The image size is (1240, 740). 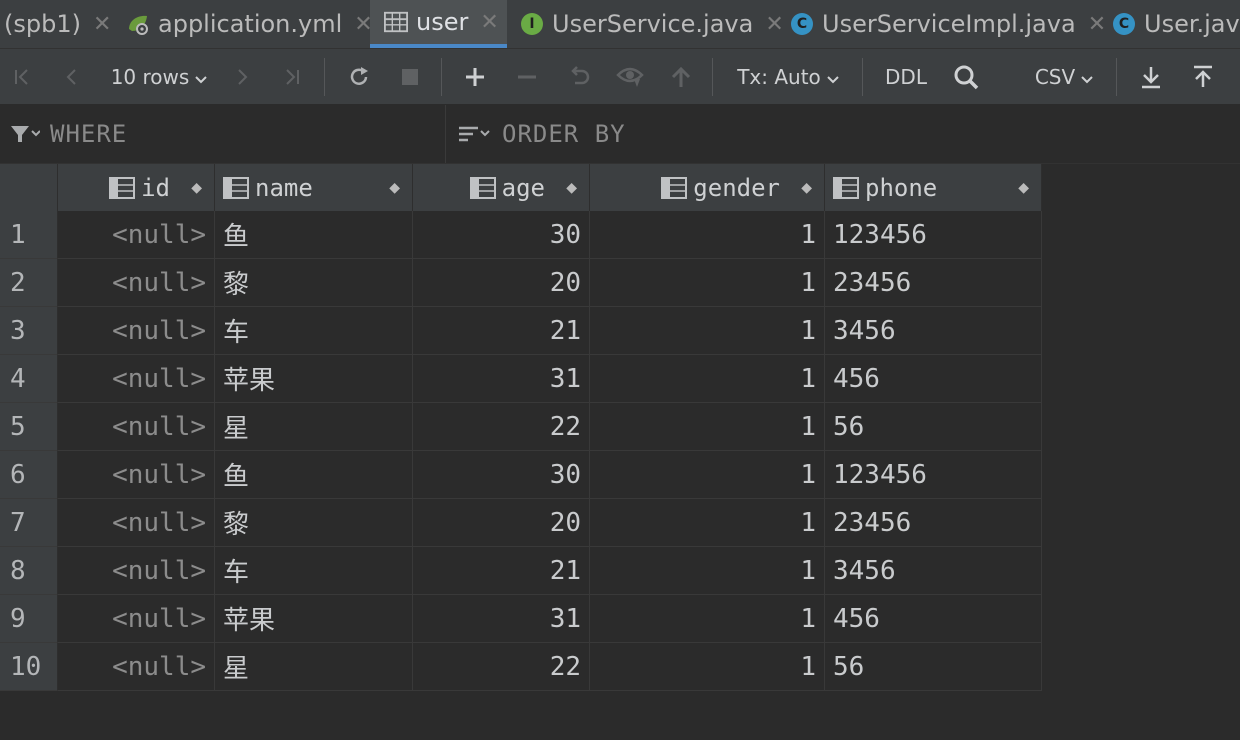 What do you see at coordinates (72, 76) in the screenshot?
I see `previous-page-icon` at bounding box center [72, 76].